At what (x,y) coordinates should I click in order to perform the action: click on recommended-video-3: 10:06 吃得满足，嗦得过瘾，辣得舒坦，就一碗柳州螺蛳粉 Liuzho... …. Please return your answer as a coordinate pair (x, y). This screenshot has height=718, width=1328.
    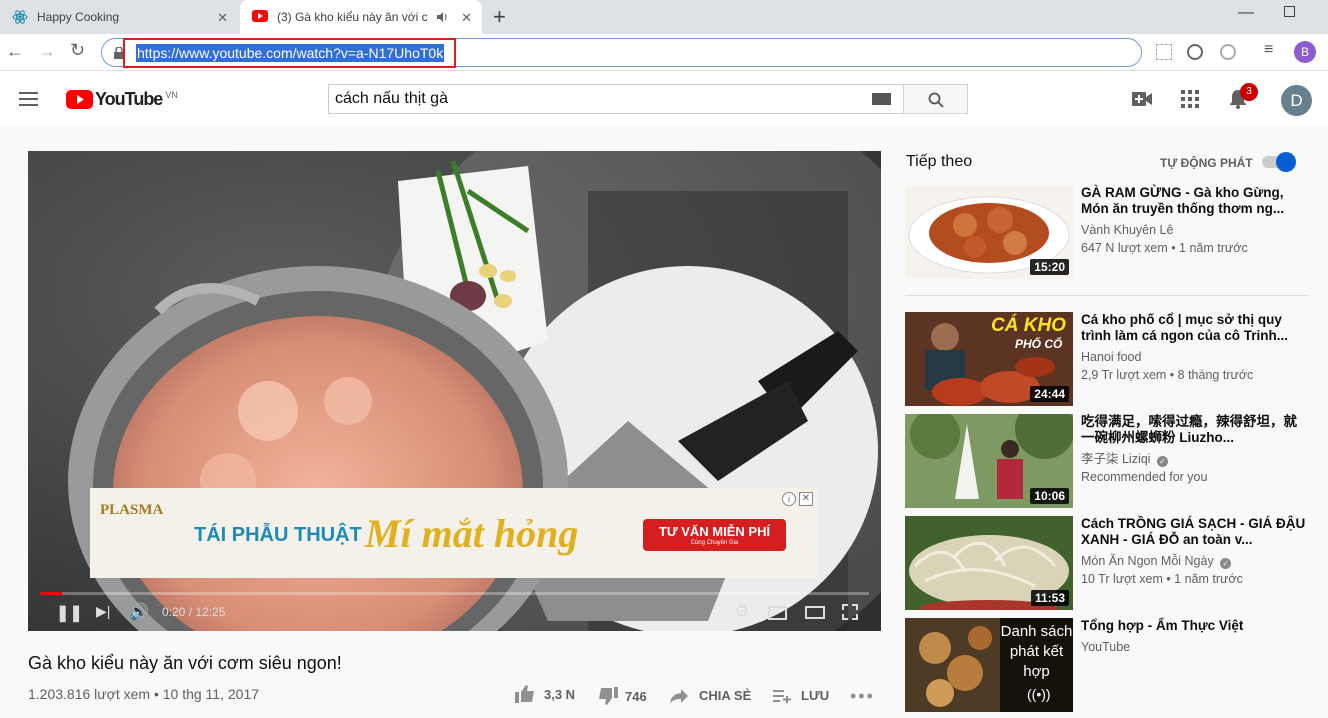
    Looking at the image, I should click on (1107, 461).